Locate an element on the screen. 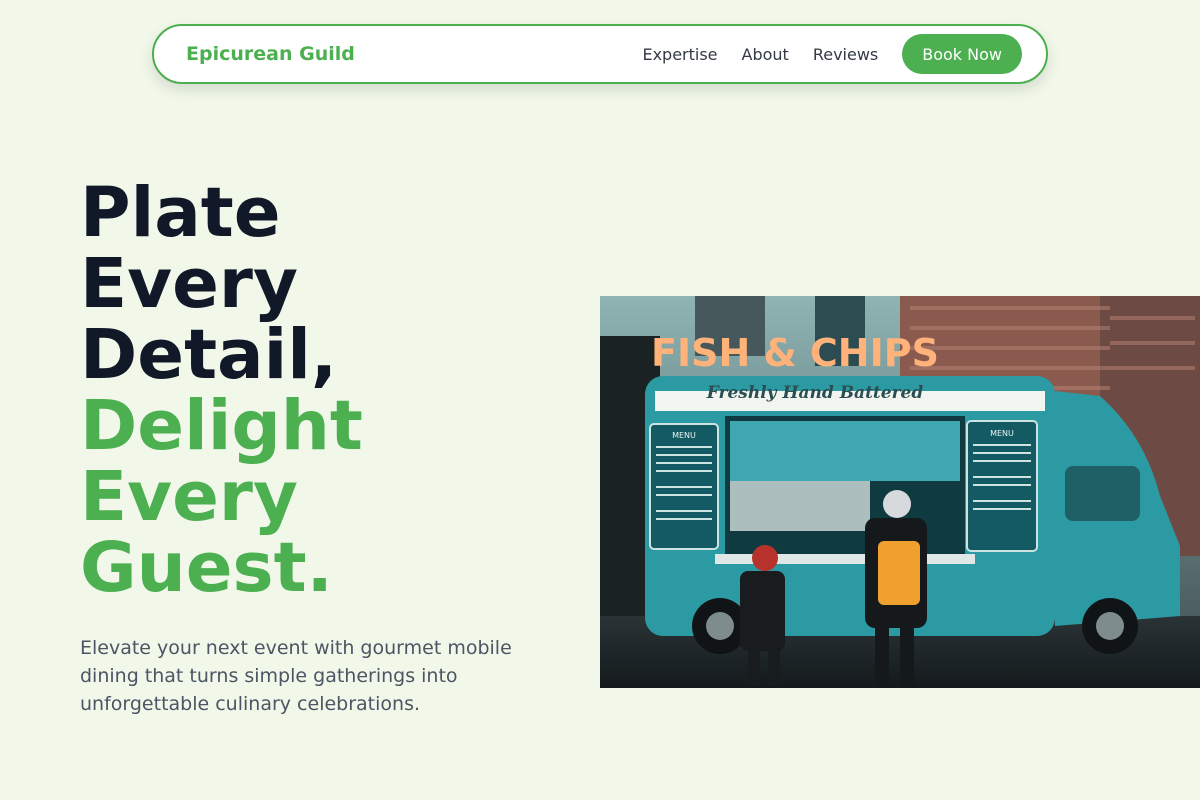 This screenshot has width=1200, height=800. nav-links: Expertise About Reviews Book Now is located at coordinates (820, 54).